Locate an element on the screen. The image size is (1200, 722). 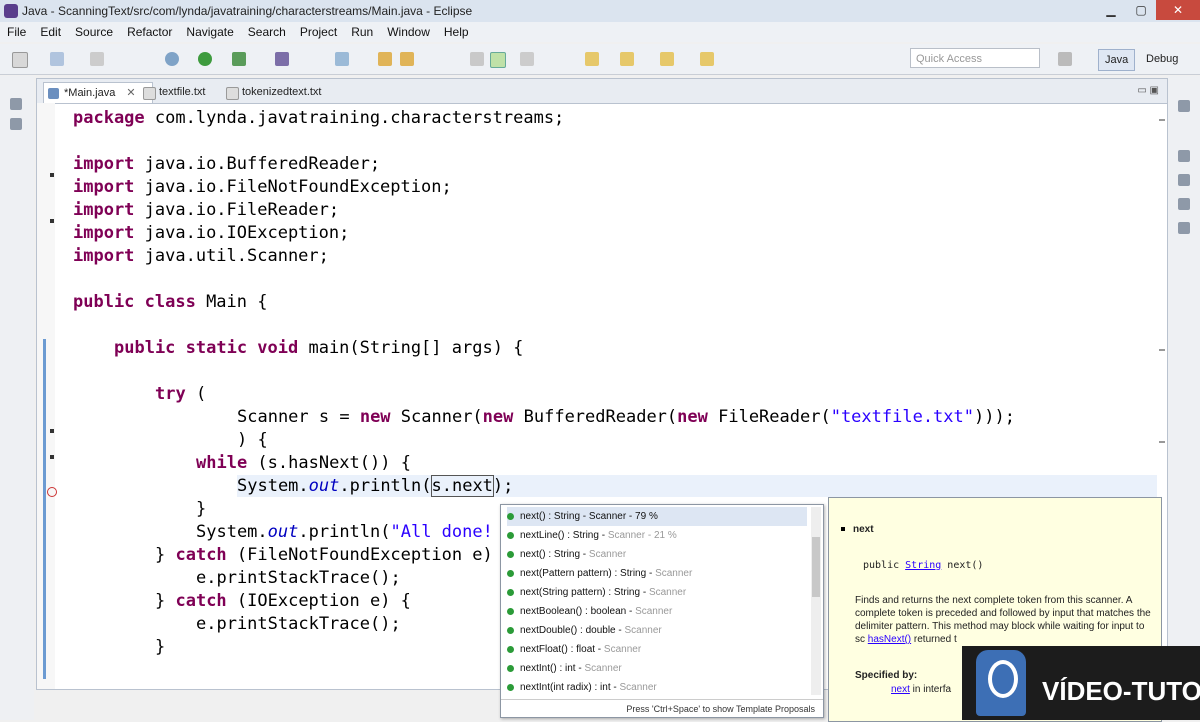
annotation-prev-icon is located at coordinates (627, 59).